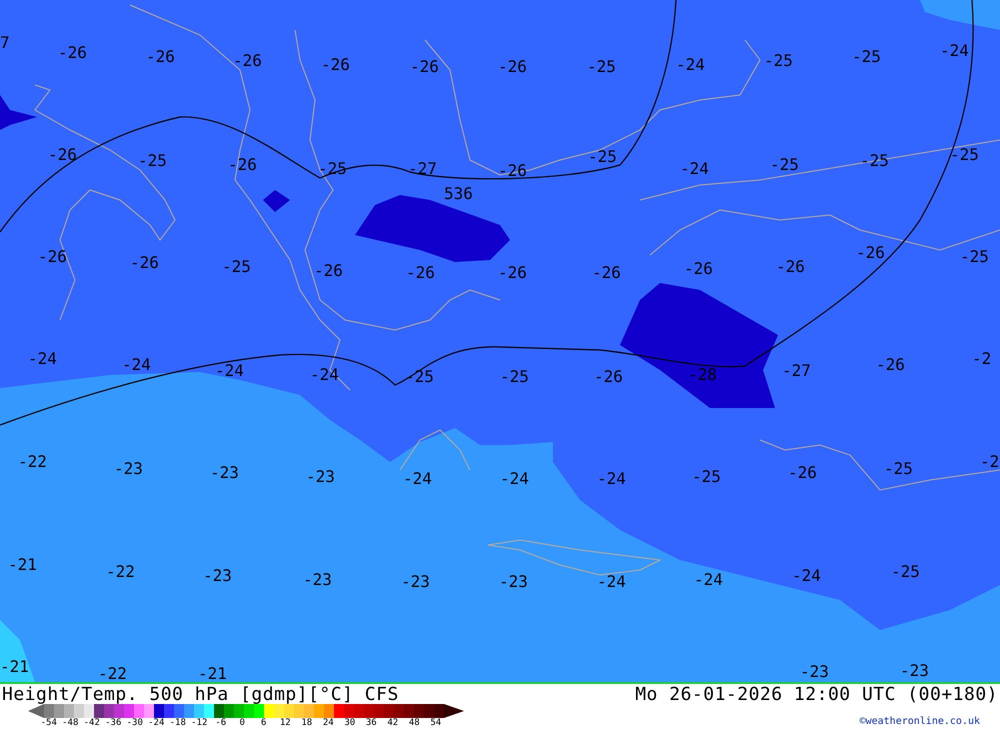 This screenshot has height=733, width=1000. What do you see at coordinates (242, 723) in the screenshot?
I see `scale-tick-label: 0` at bounding box center [242, 723].